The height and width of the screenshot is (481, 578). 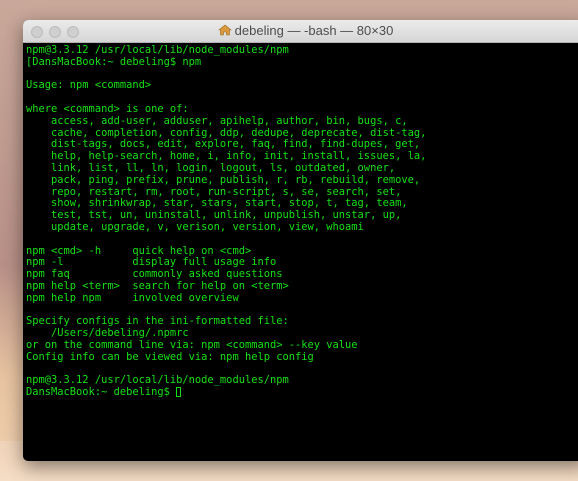 What do you see at coordinates (132, 297) in the screenshot?
I see `terminal-line: npm help npm involved overview` at bounding box center [132, 297].